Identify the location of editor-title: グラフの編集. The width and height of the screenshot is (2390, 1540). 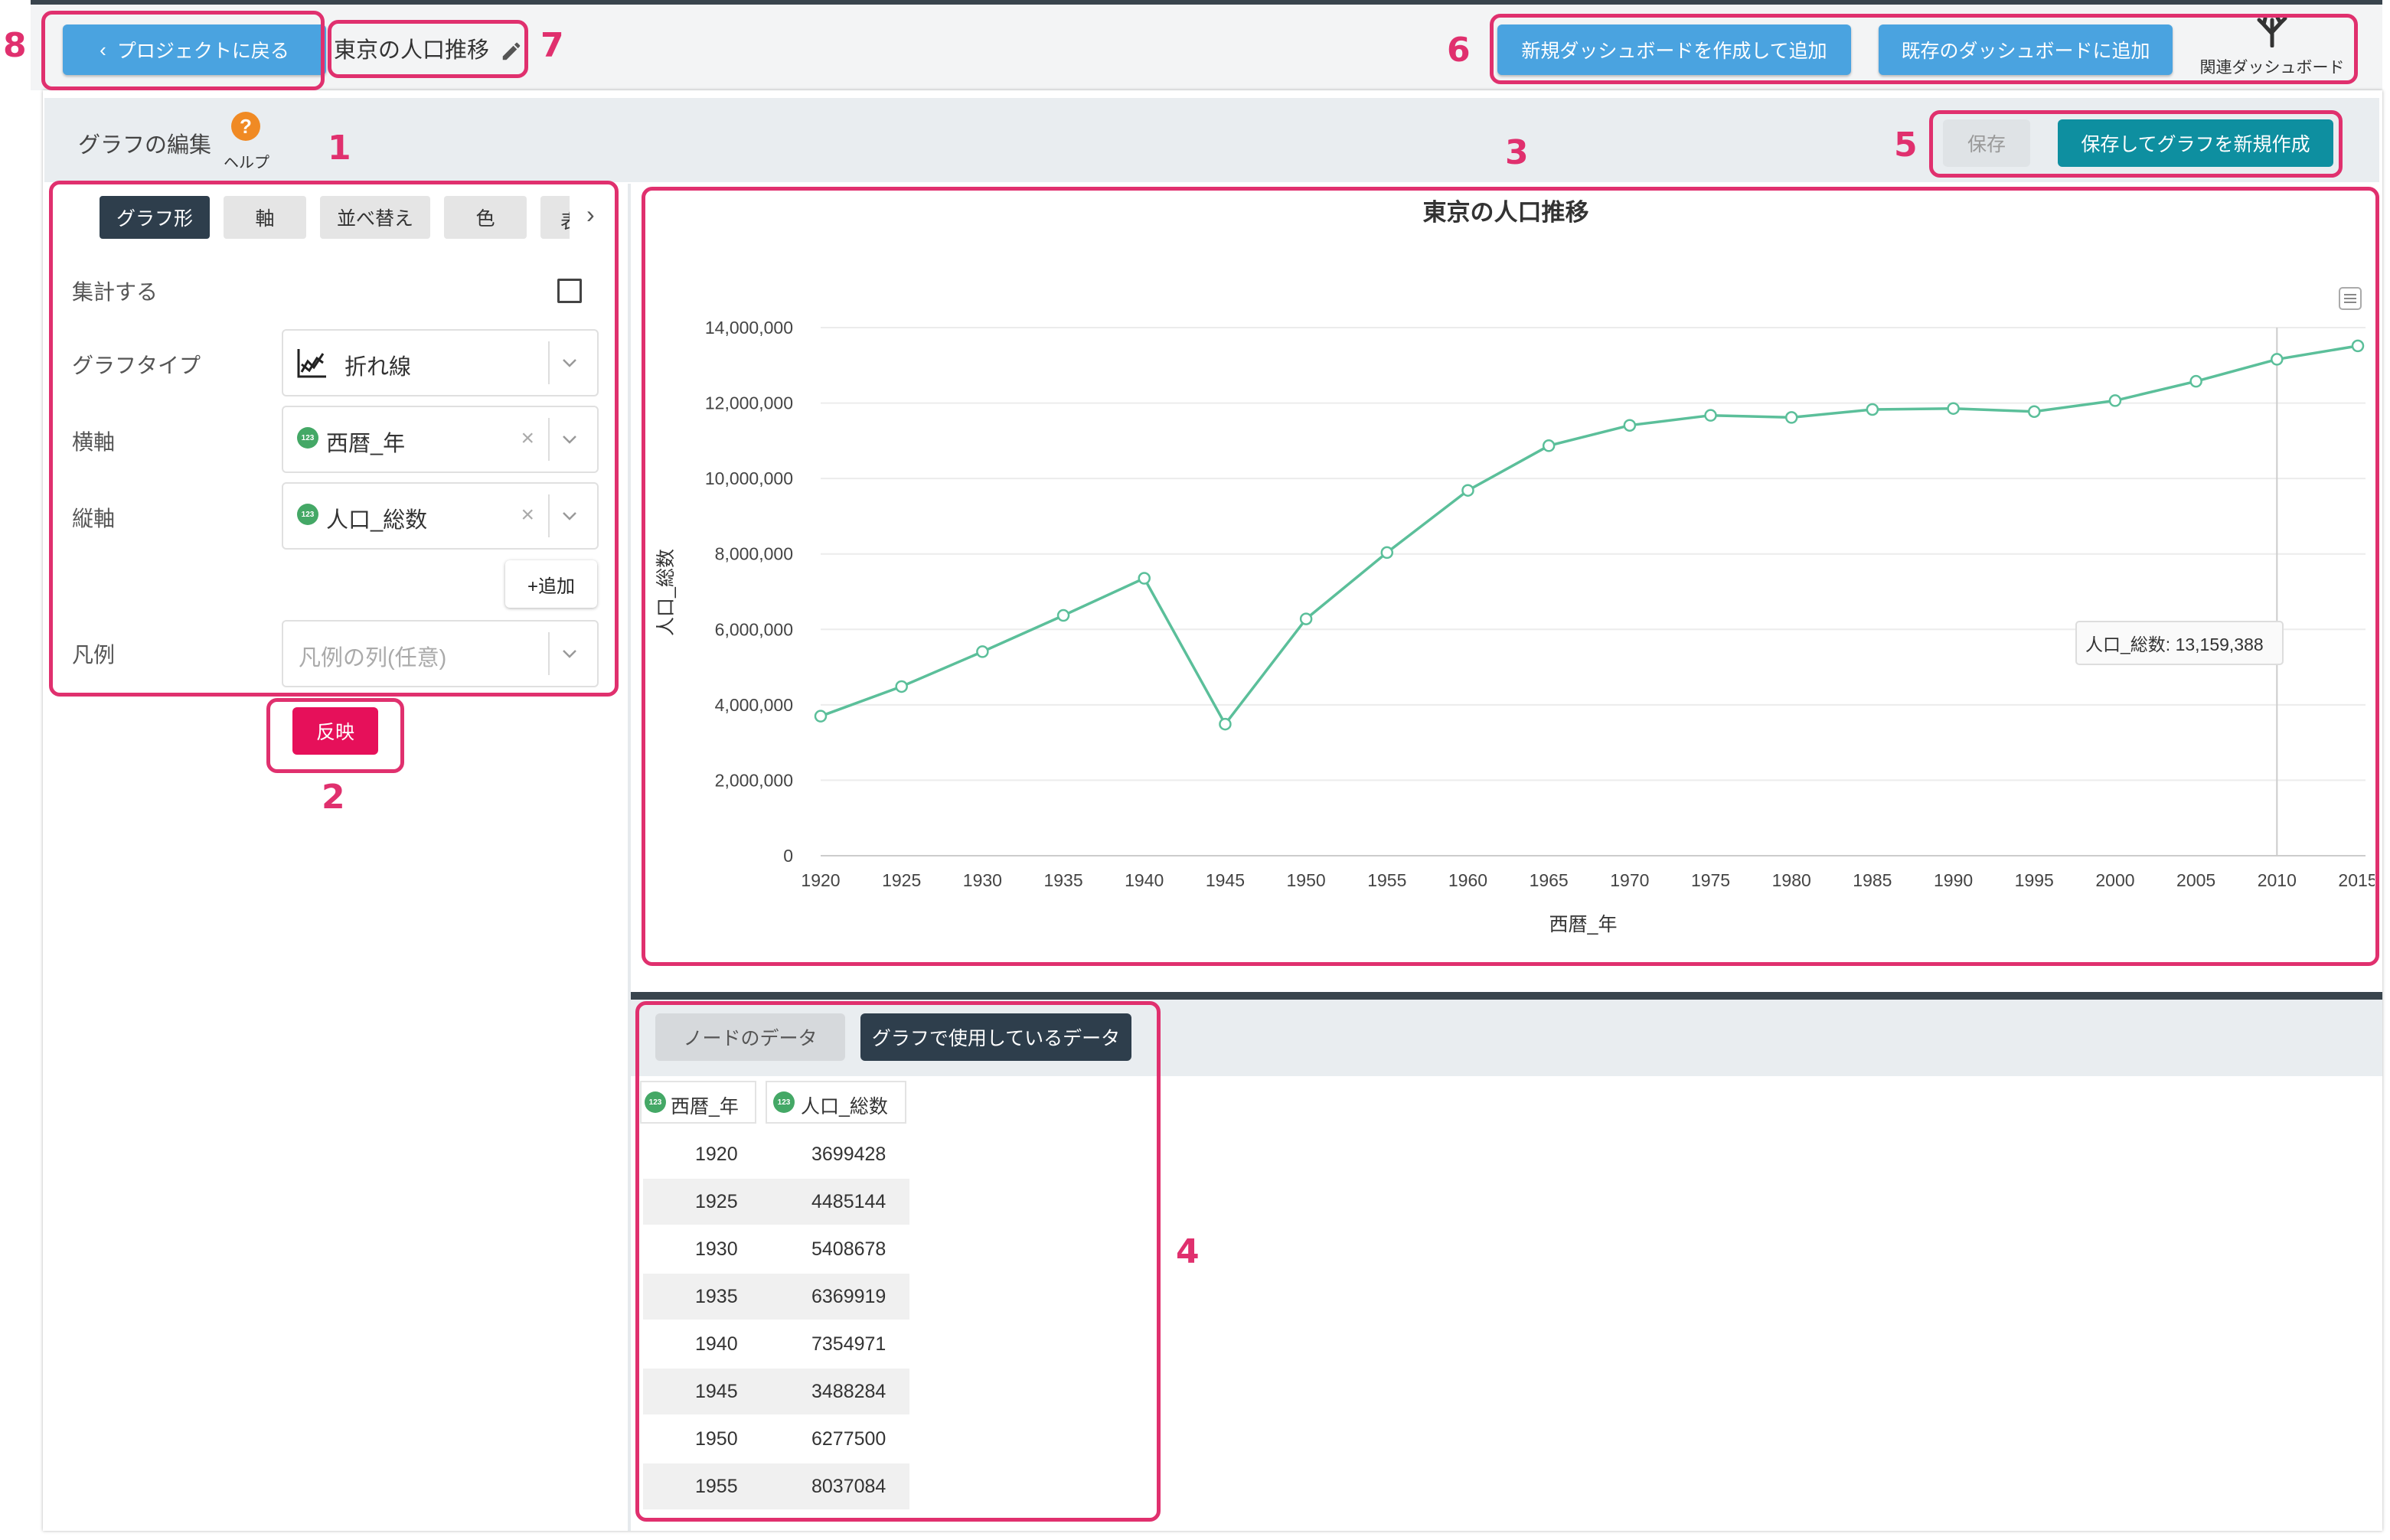
(145, 146).